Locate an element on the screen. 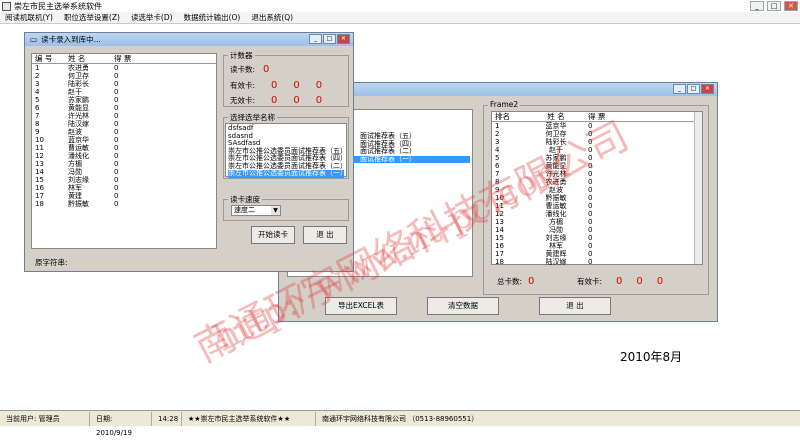  close-button: ✕ is located at coordinates (791, 6).